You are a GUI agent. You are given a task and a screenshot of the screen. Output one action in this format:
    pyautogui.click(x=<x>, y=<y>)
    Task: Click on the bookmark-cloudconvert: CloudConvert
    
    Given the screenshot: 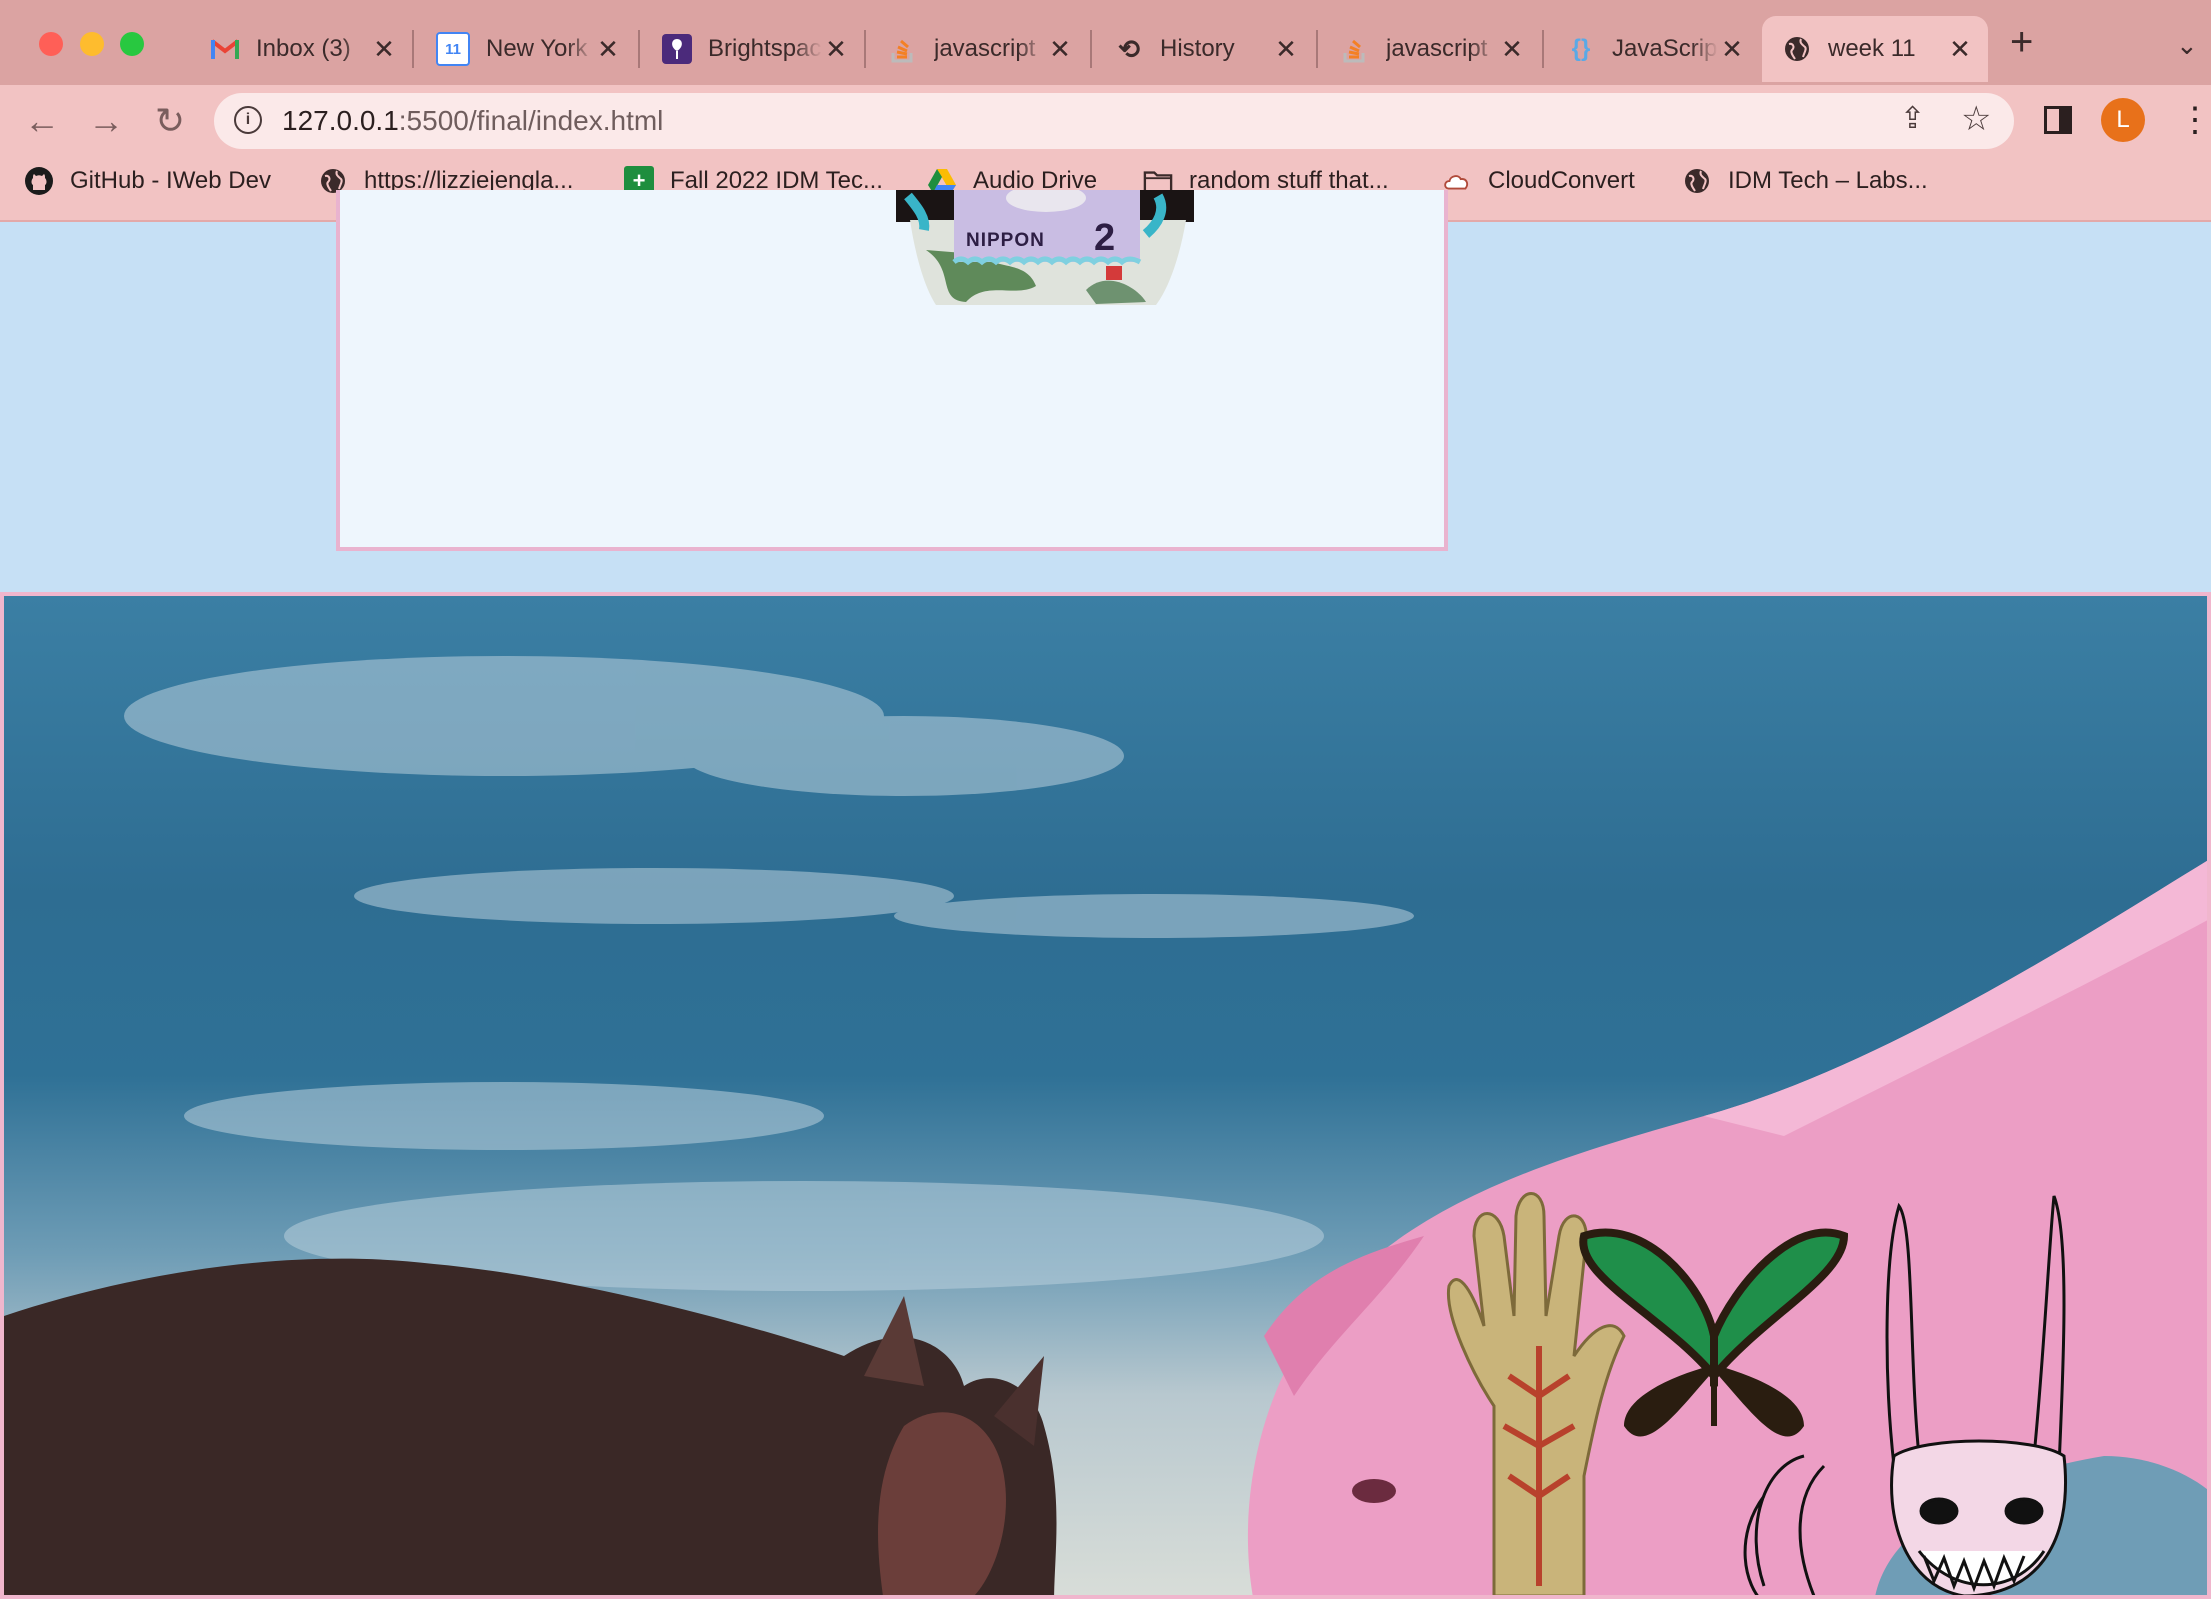 What is the action you would take?
    pyautogui.click(x=1538, y=181)
    